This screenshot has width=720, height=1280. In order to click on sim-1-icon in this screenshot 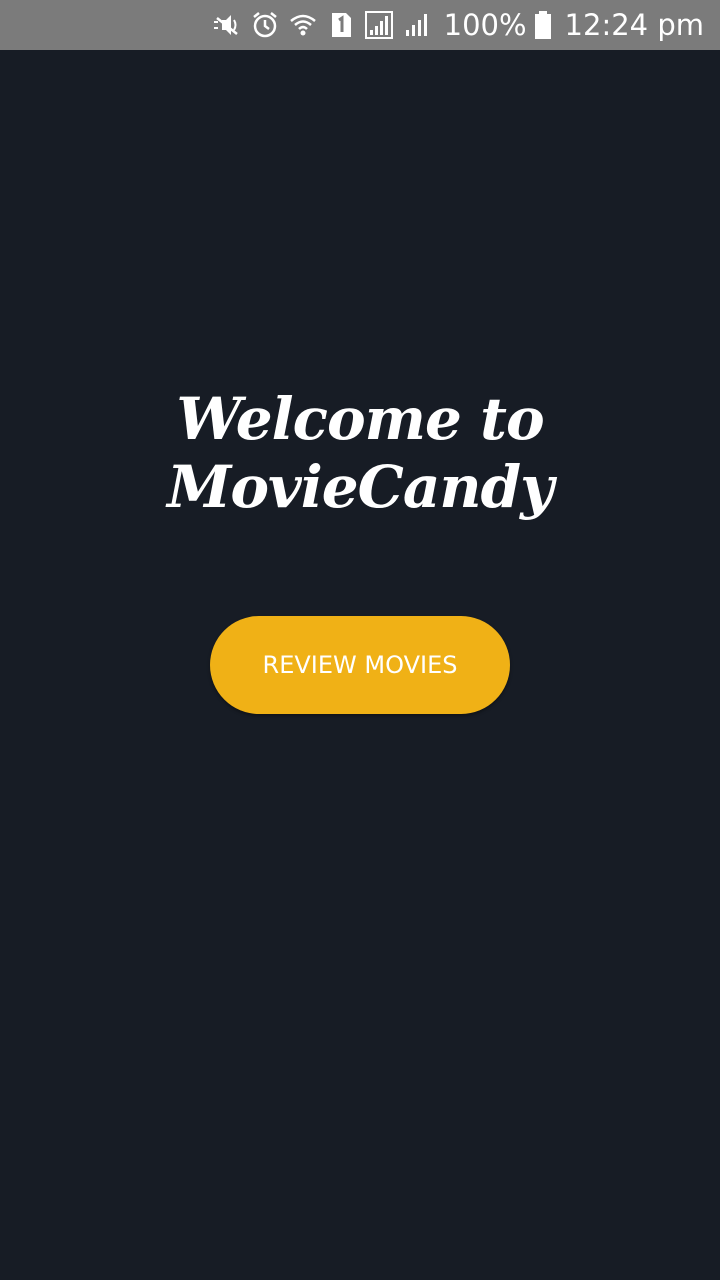, I will do `click(341, 25)`.